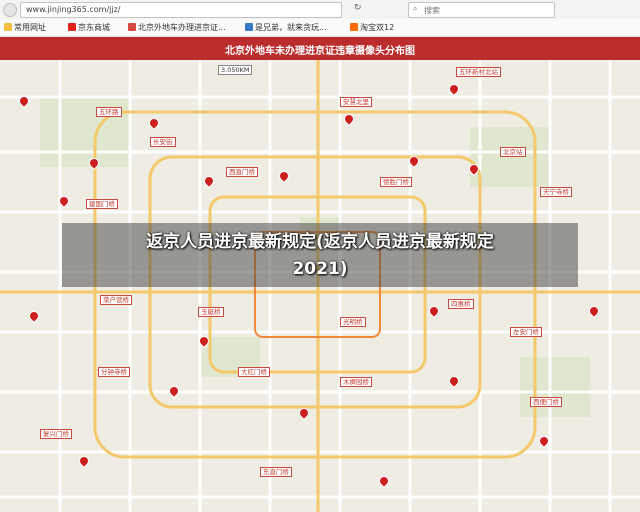  What do you see at coordinates (242, 172) in the screenshot?
I see `camera-label: 西直门桥` at bounding box center [242, 172].